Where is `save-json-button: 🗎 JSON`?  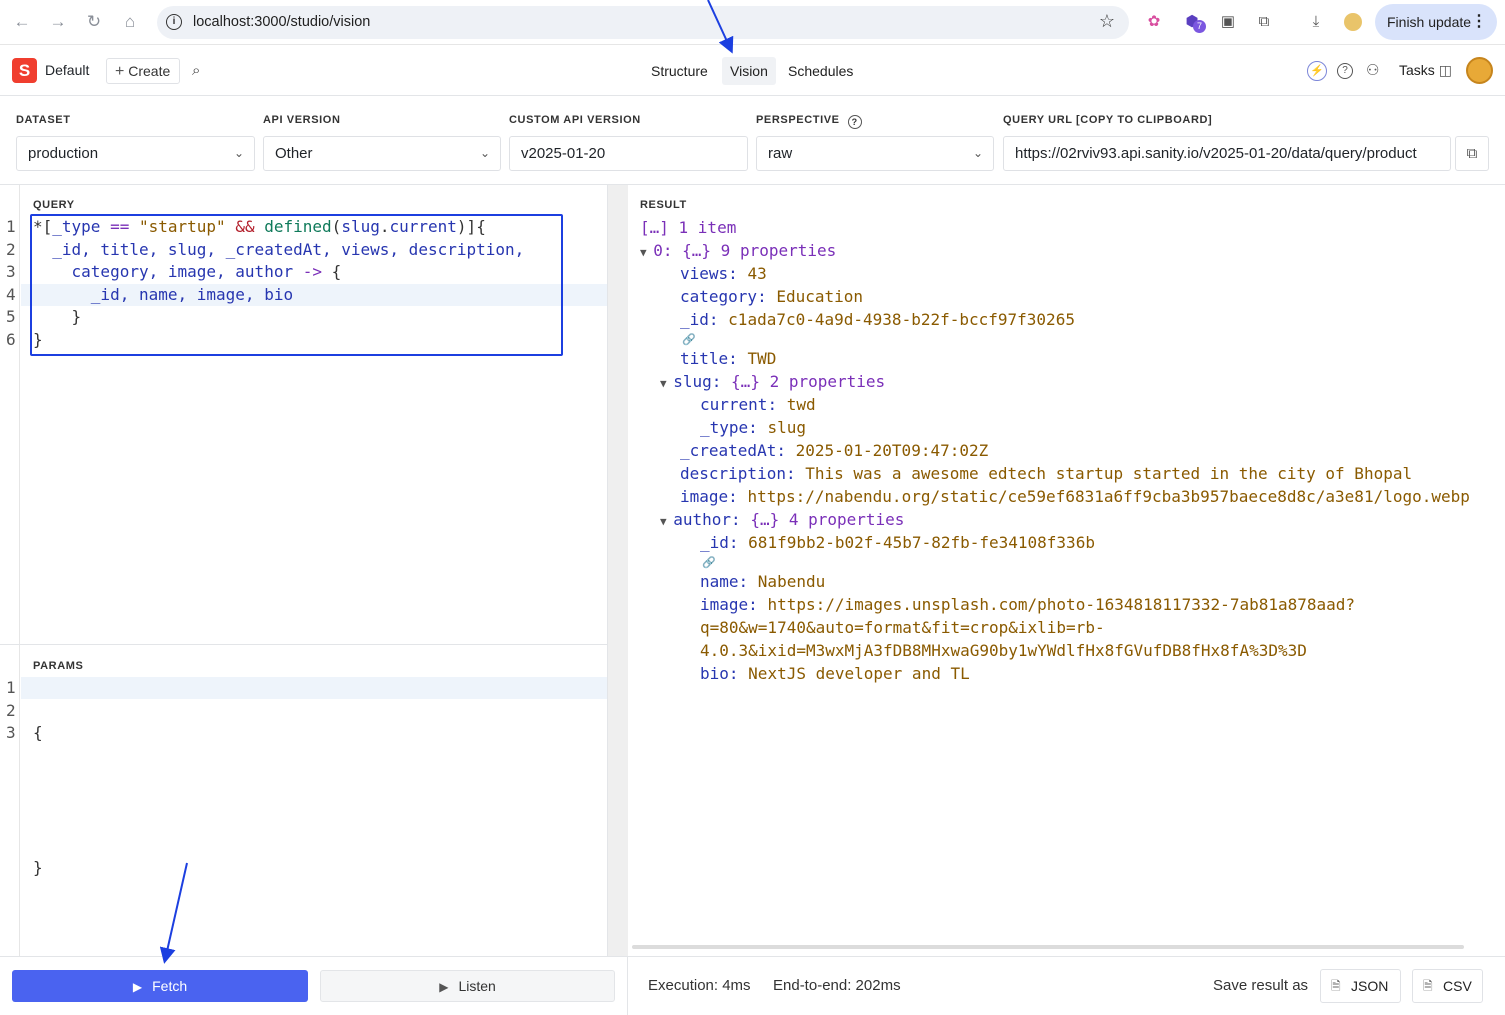
save-json-button: 🗎 JSON is located at coordinates (1360, 986).